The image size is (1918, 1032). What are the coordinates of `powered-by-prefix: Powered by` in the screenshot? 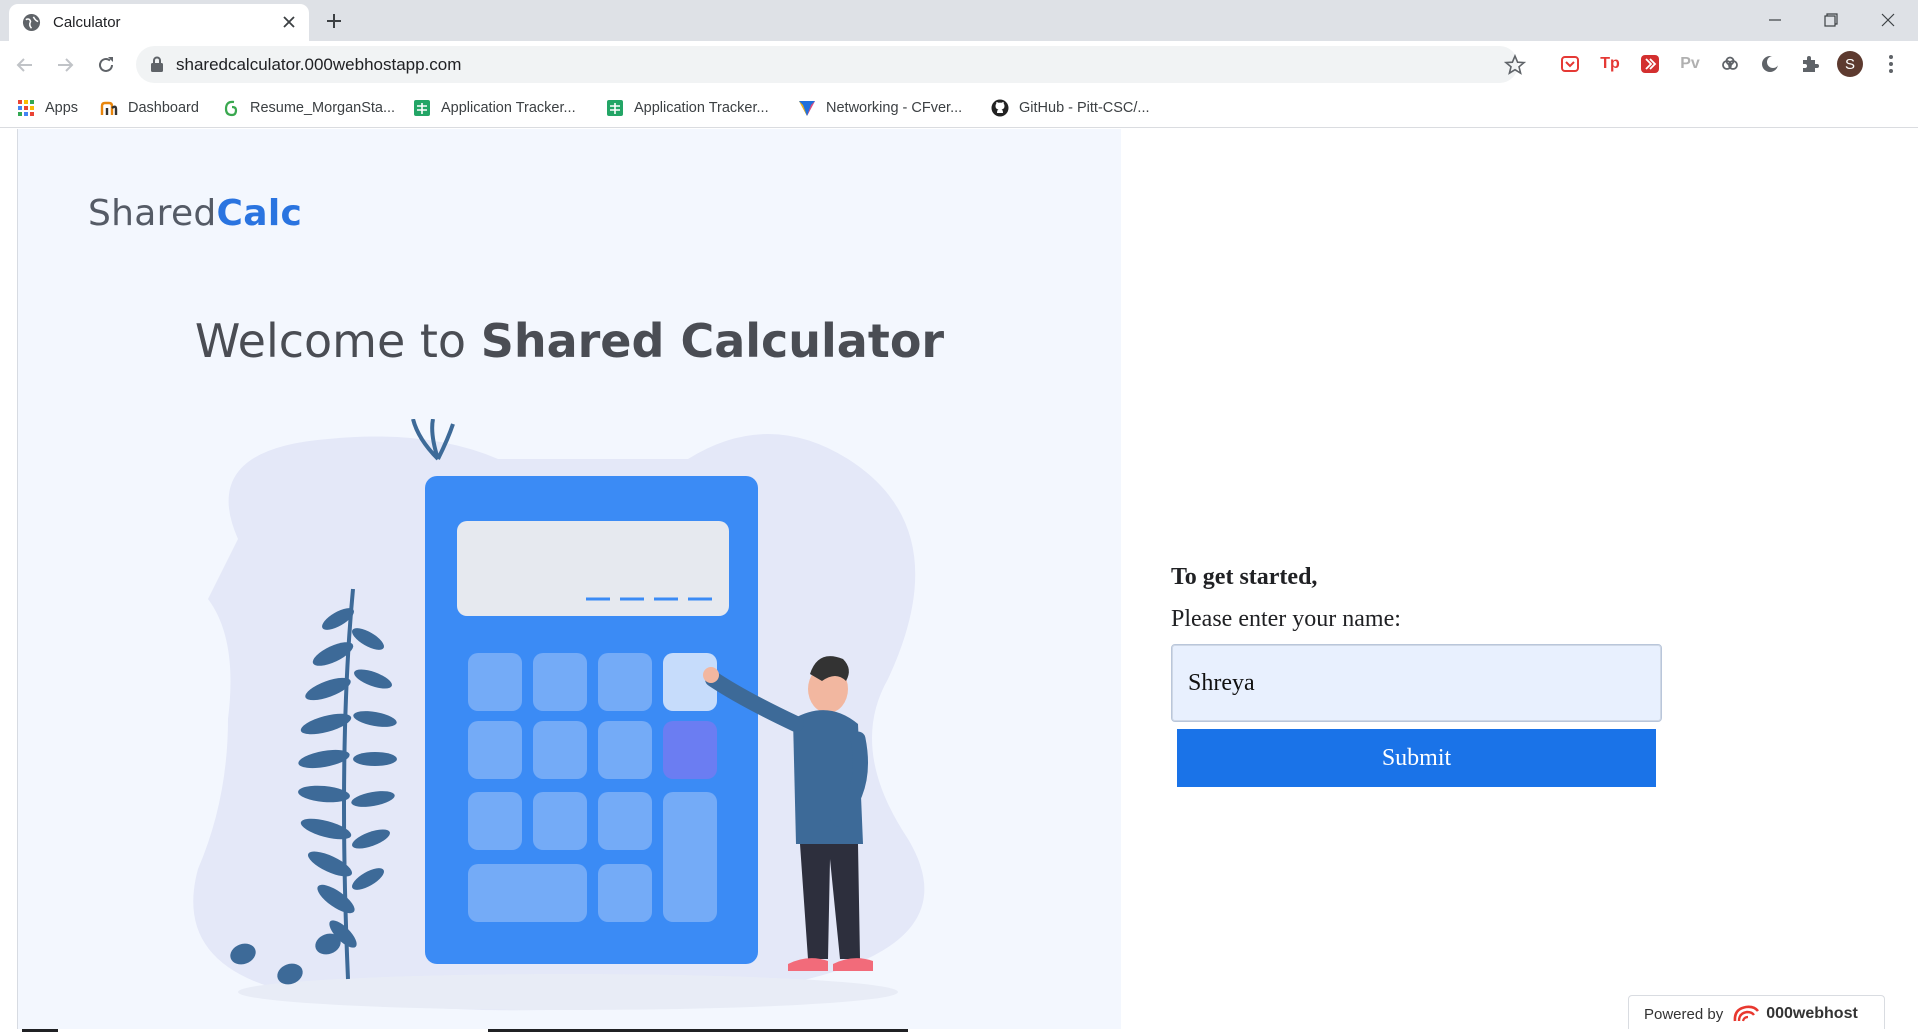 It's located at (1684, 1014).